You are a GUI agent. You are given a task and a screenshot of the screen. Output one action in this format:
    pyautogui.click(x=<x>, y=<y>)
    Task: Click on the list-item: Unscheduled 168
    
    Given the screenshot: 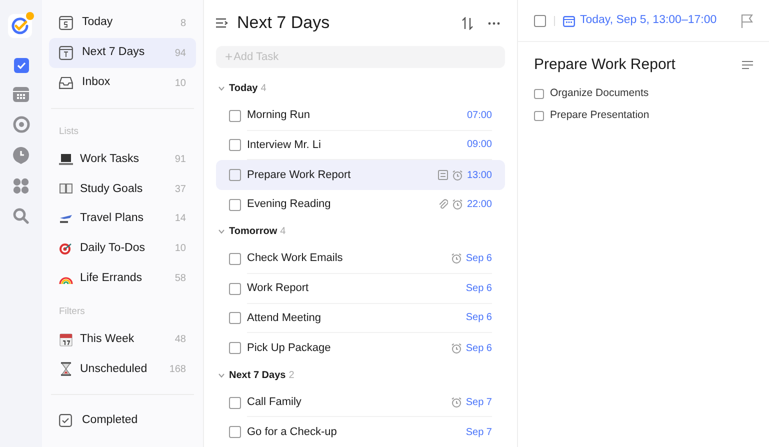 What is the action you would take?
    pyautogui.click(x=122, y=369)
    